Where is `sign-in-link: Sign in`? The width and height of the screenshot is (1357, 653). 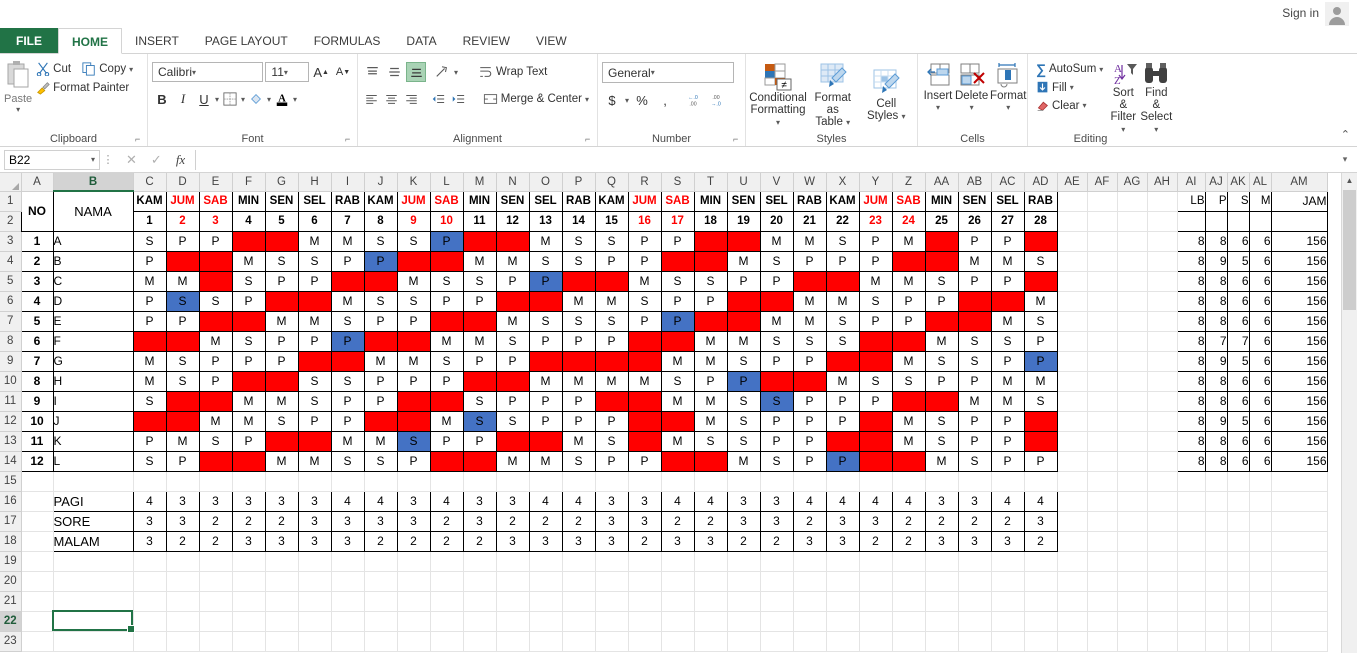 sign-in-link: Sign in is located at coordinates (1300, 13).